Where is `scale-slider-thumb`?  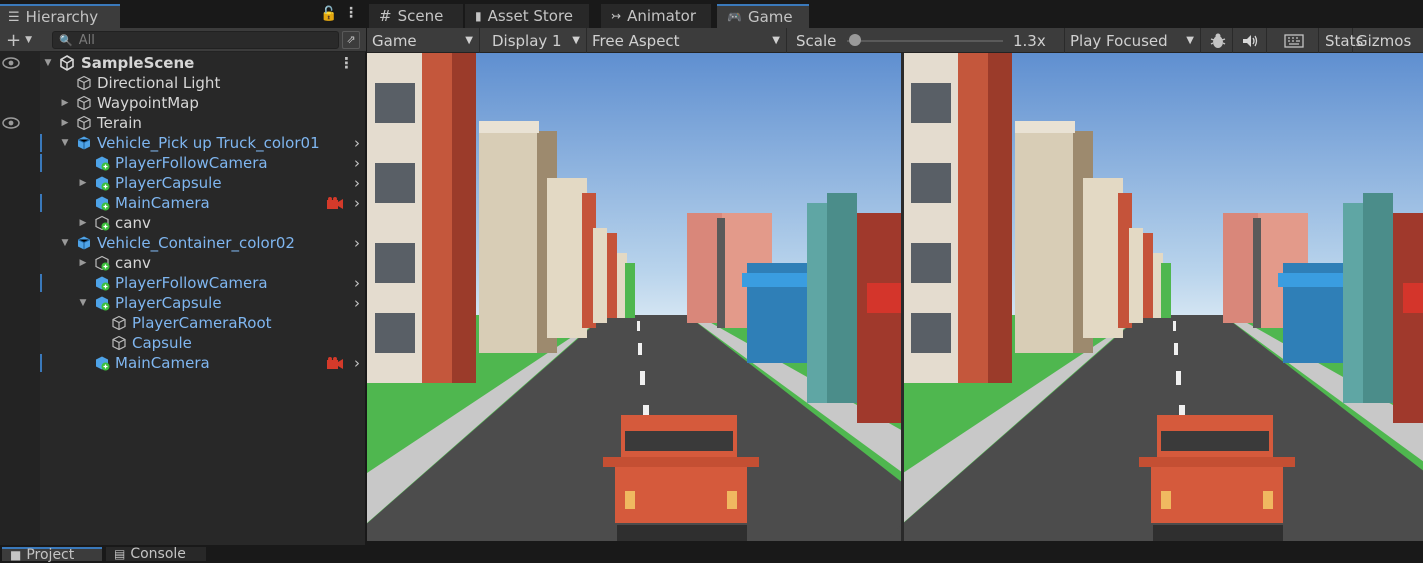 scale-slider-thumb is located at coordinates (854, 40).